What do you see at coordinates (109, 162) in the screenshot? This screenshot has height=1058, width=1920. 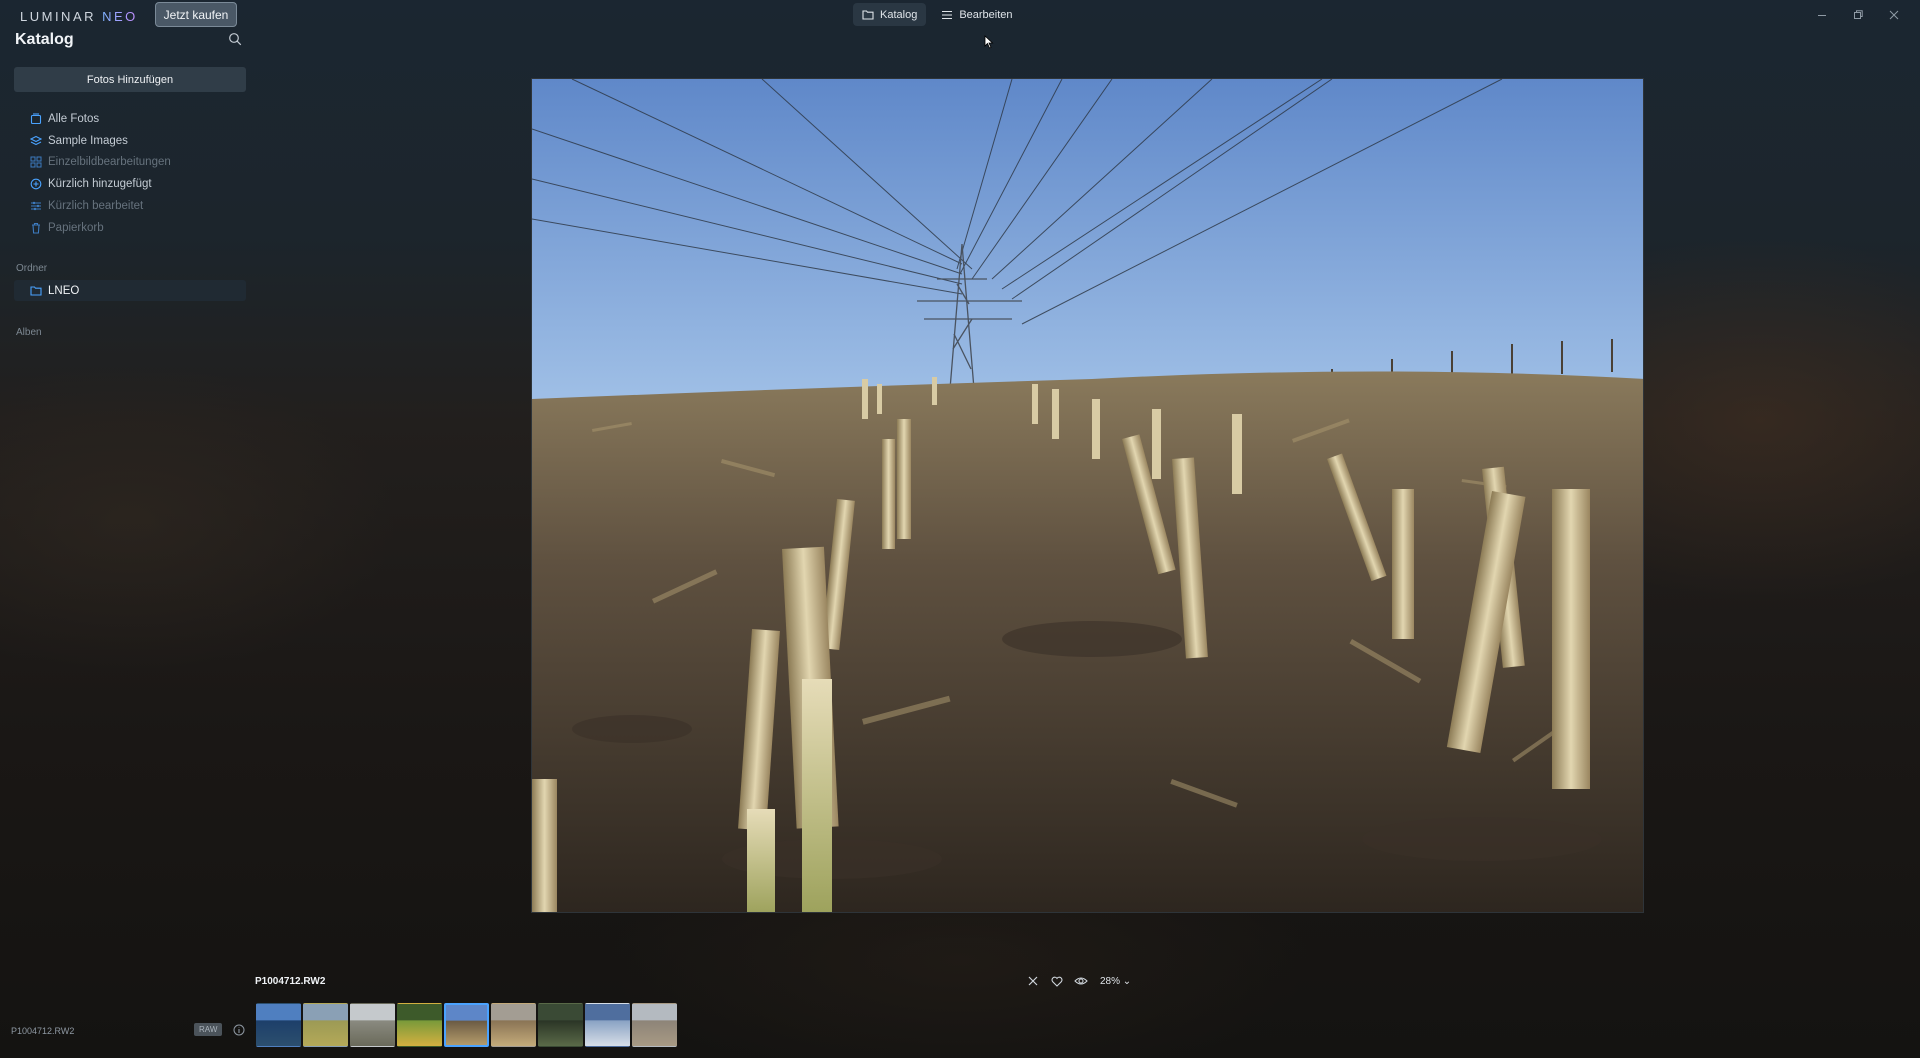 I see `sidebar-item-label: Einzelbildbearbeitungen` at bounding box center [109, 162].